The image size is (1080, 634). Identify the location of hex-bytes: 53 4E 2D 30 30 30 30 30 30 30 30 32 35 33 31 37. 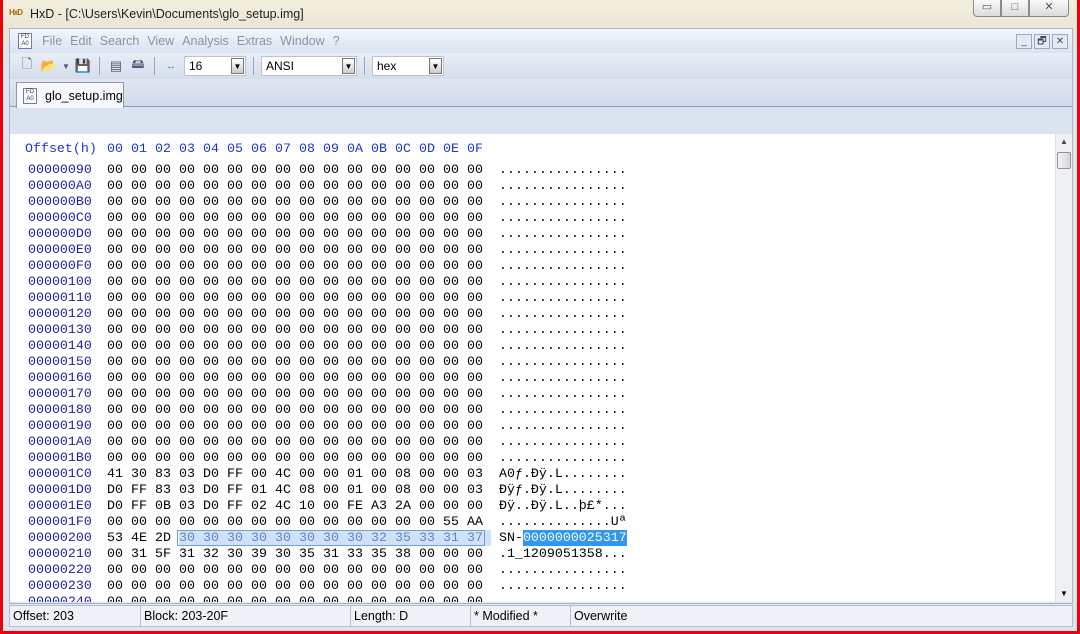
(299, 538).